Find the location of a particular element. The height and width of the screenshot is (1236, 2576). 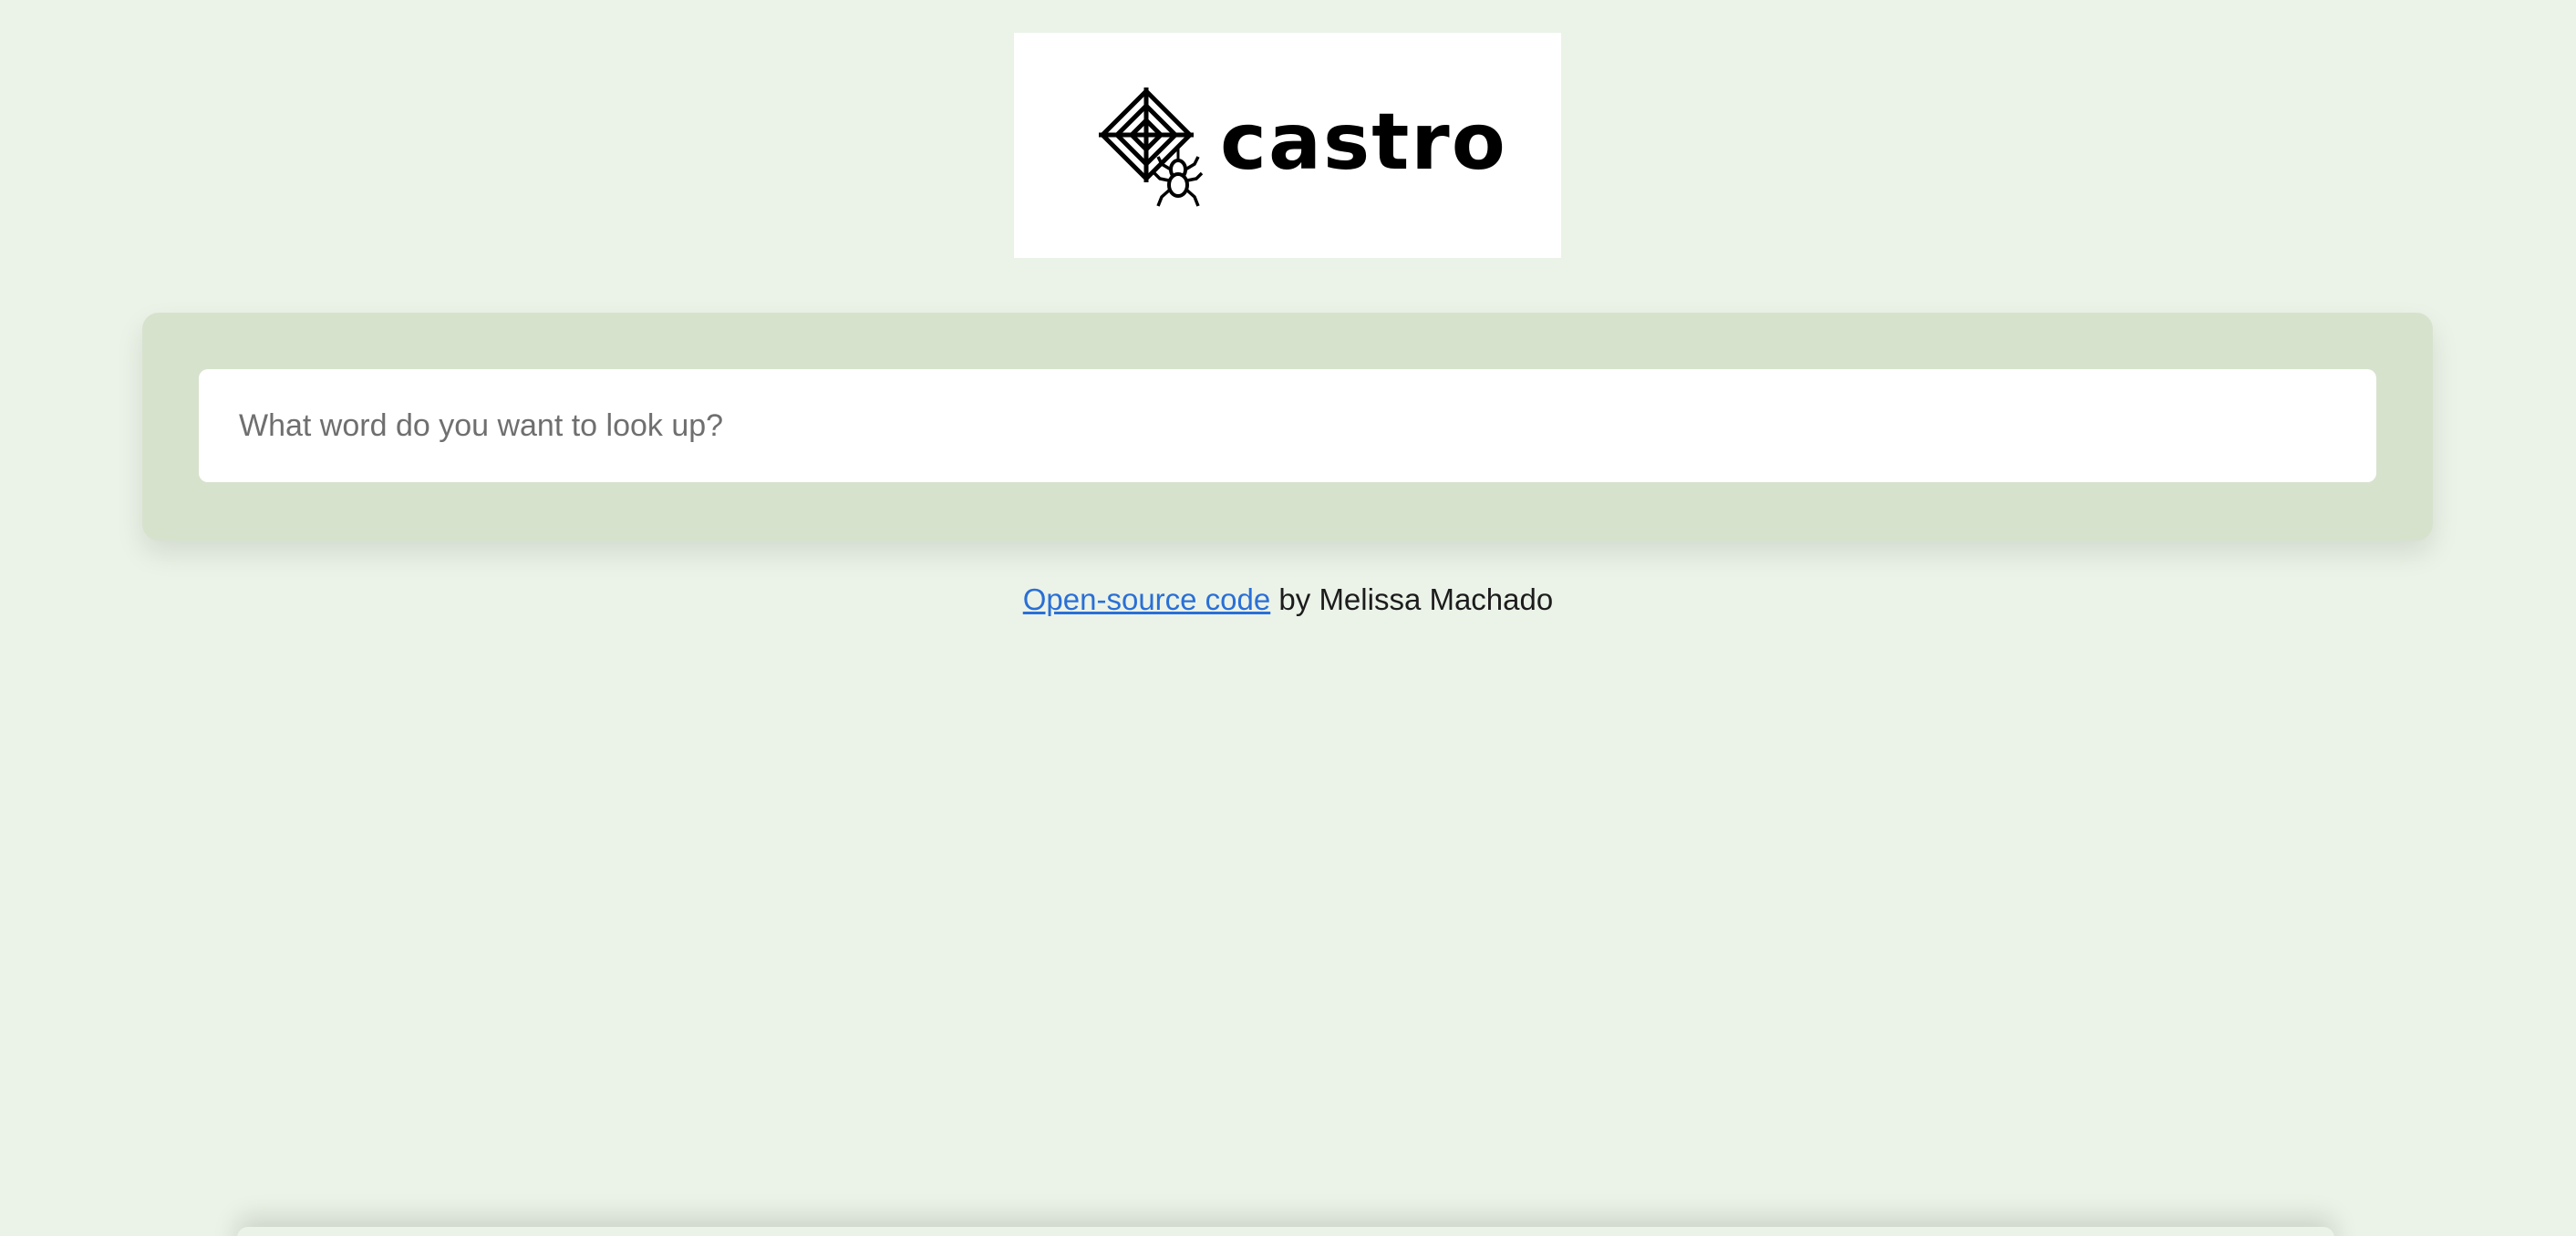

search-input is located at coordinates (1287, 425).